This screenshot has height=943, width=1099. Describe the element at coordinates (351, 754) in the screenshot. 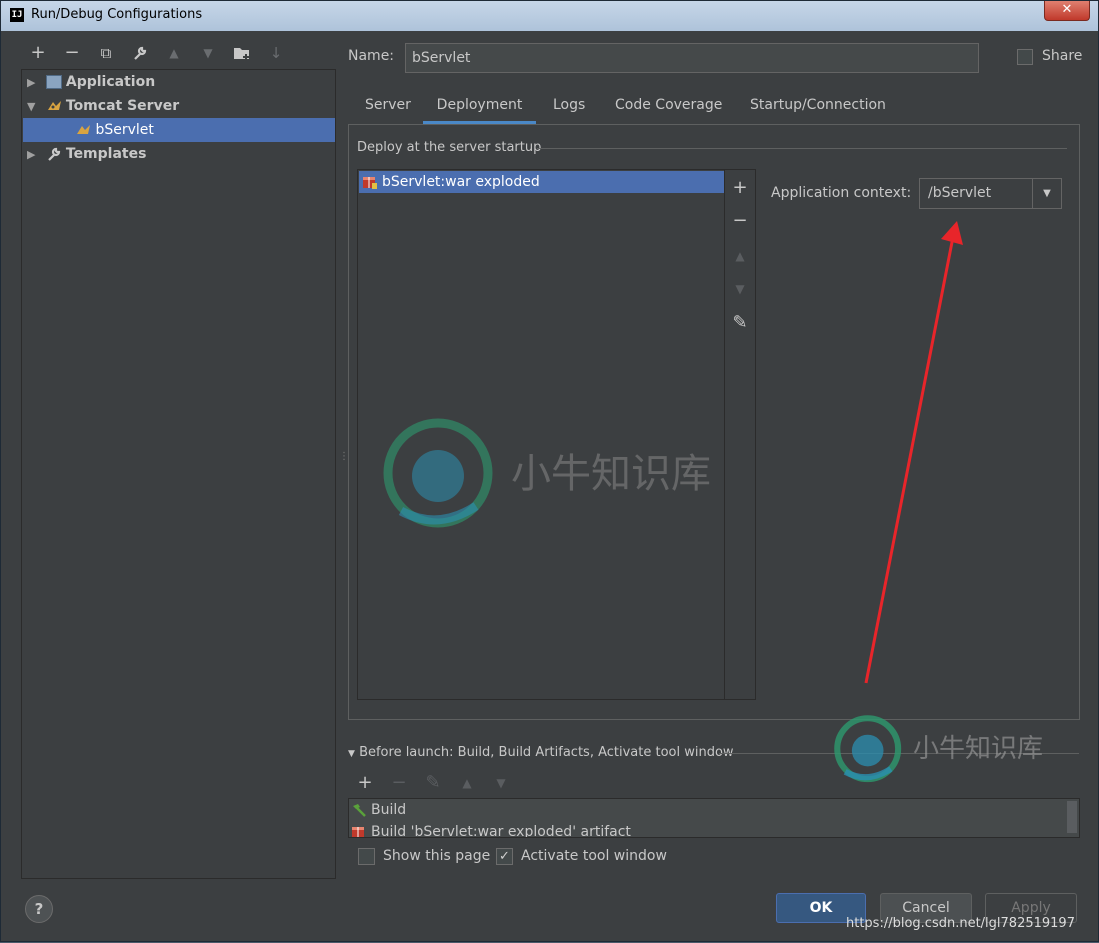

I see `collapse-arrow-icon: ▼` at that location.